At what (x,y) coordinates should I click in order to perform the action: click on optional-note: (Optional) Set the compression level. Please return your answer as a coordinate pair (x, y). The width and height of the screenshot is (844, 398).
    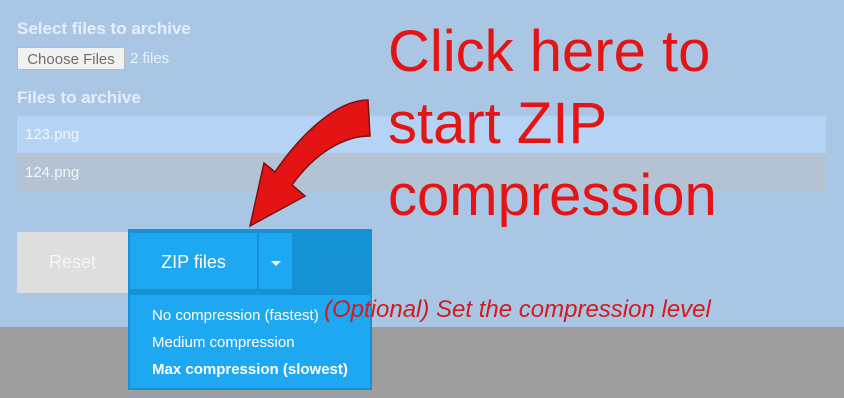
    Looking at the image, I should click on (517, 309).